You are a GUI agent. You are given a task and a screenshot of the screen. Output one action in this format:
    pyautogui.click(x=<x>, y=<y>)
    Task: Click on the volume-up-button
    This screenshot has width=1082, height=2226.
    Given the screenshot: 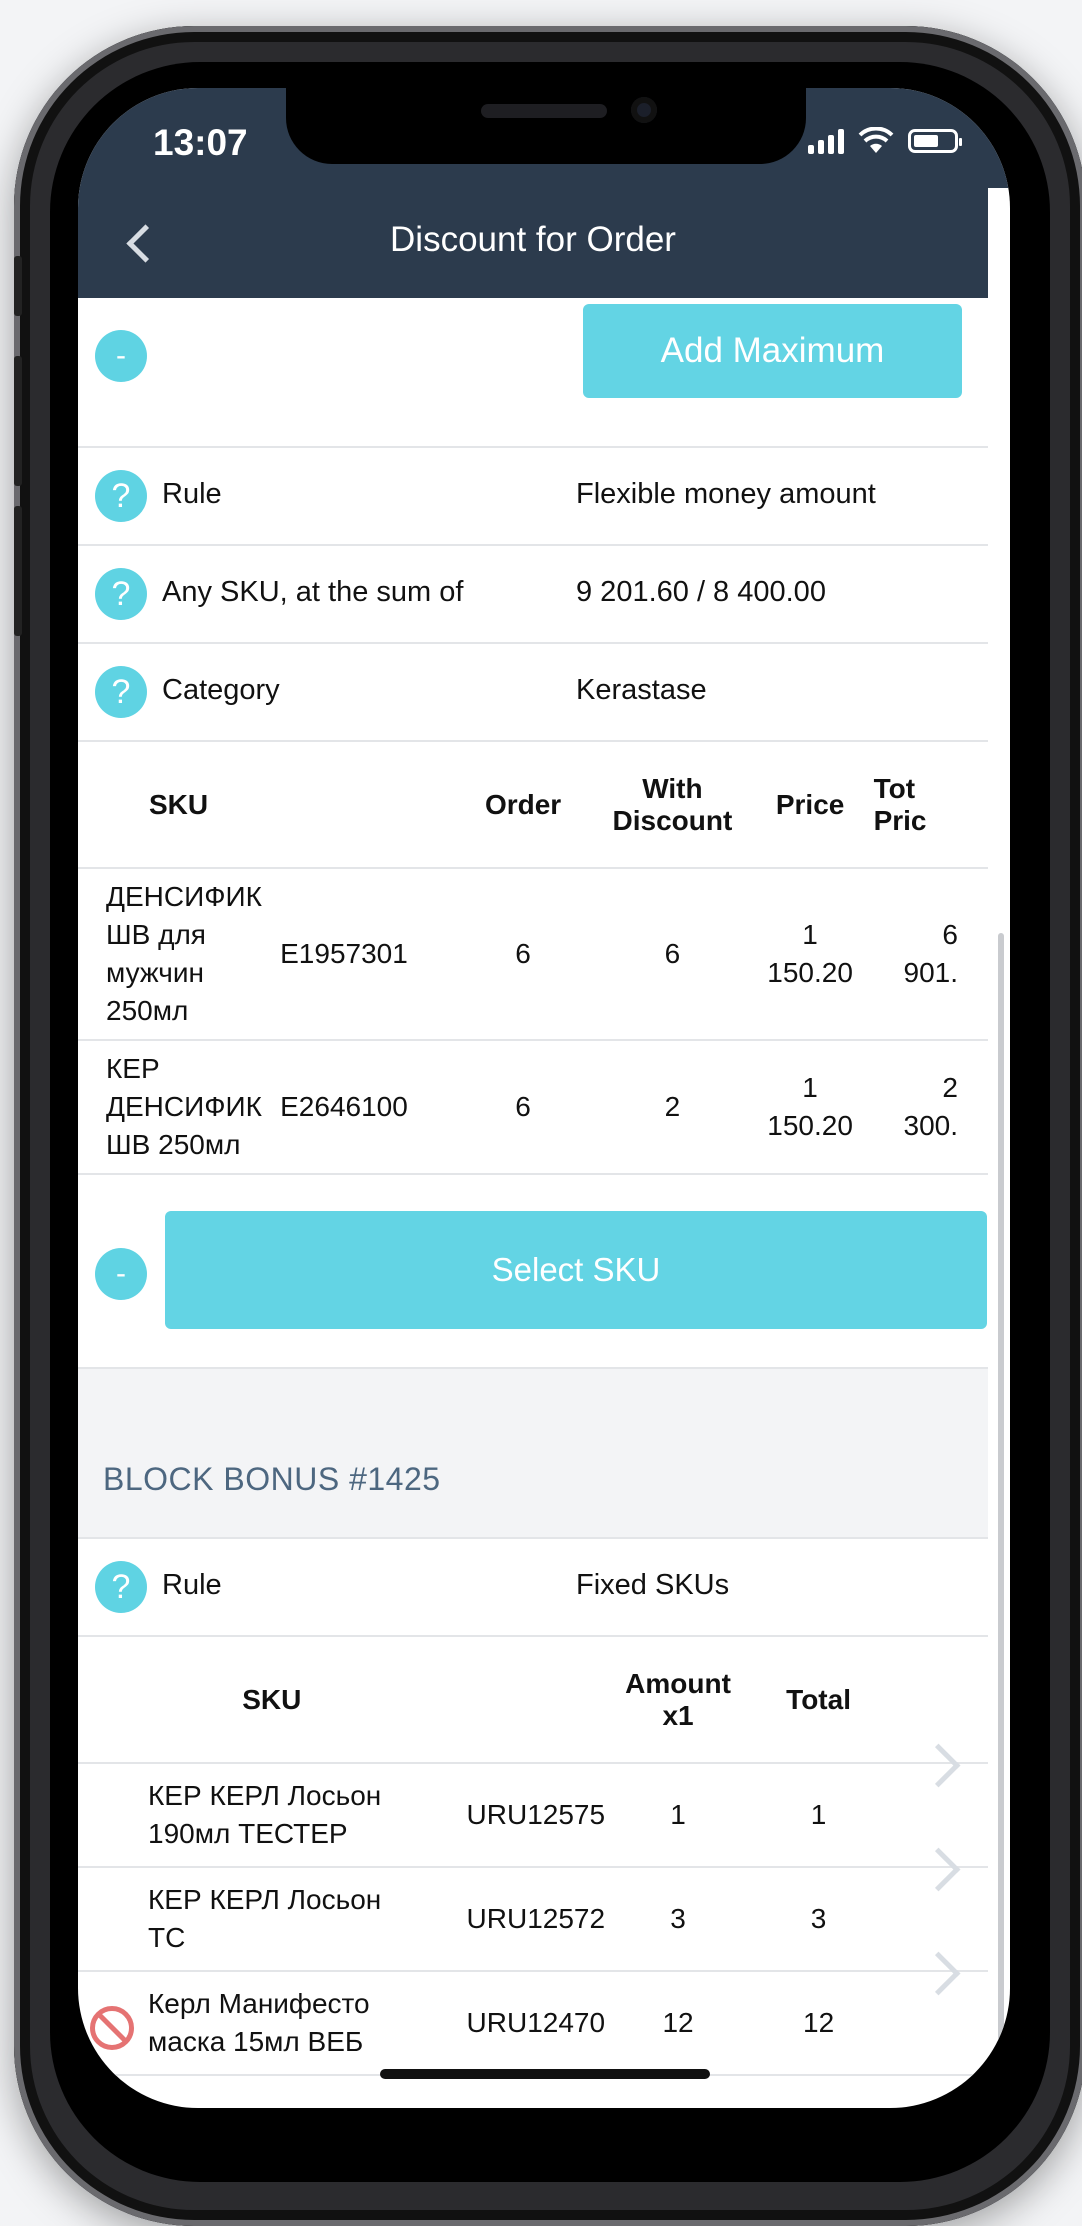 What is the action you would take?
    pyautogui.click(x=18, y=421)
    